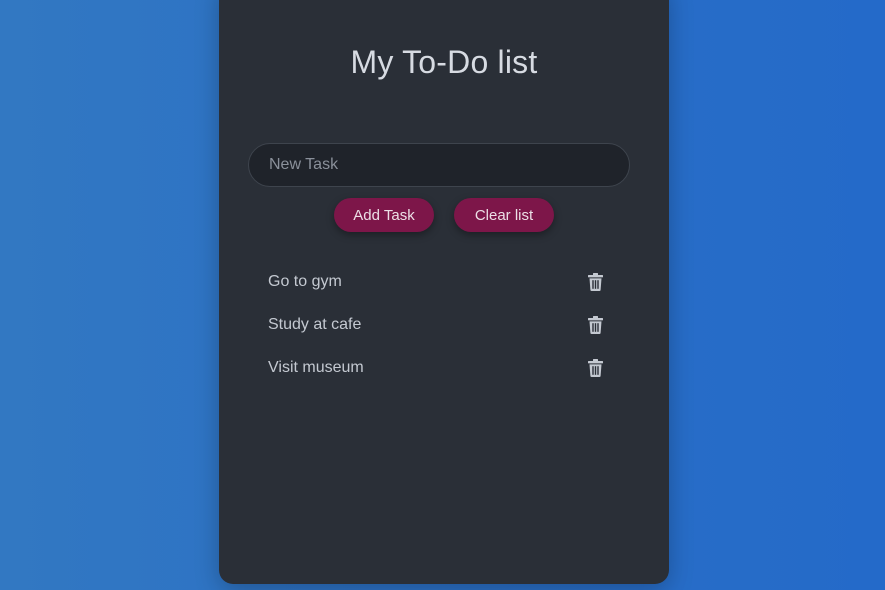  Describe the element at coordinates (439, 165) in the screenshot. I see `new-task-input` at that location.